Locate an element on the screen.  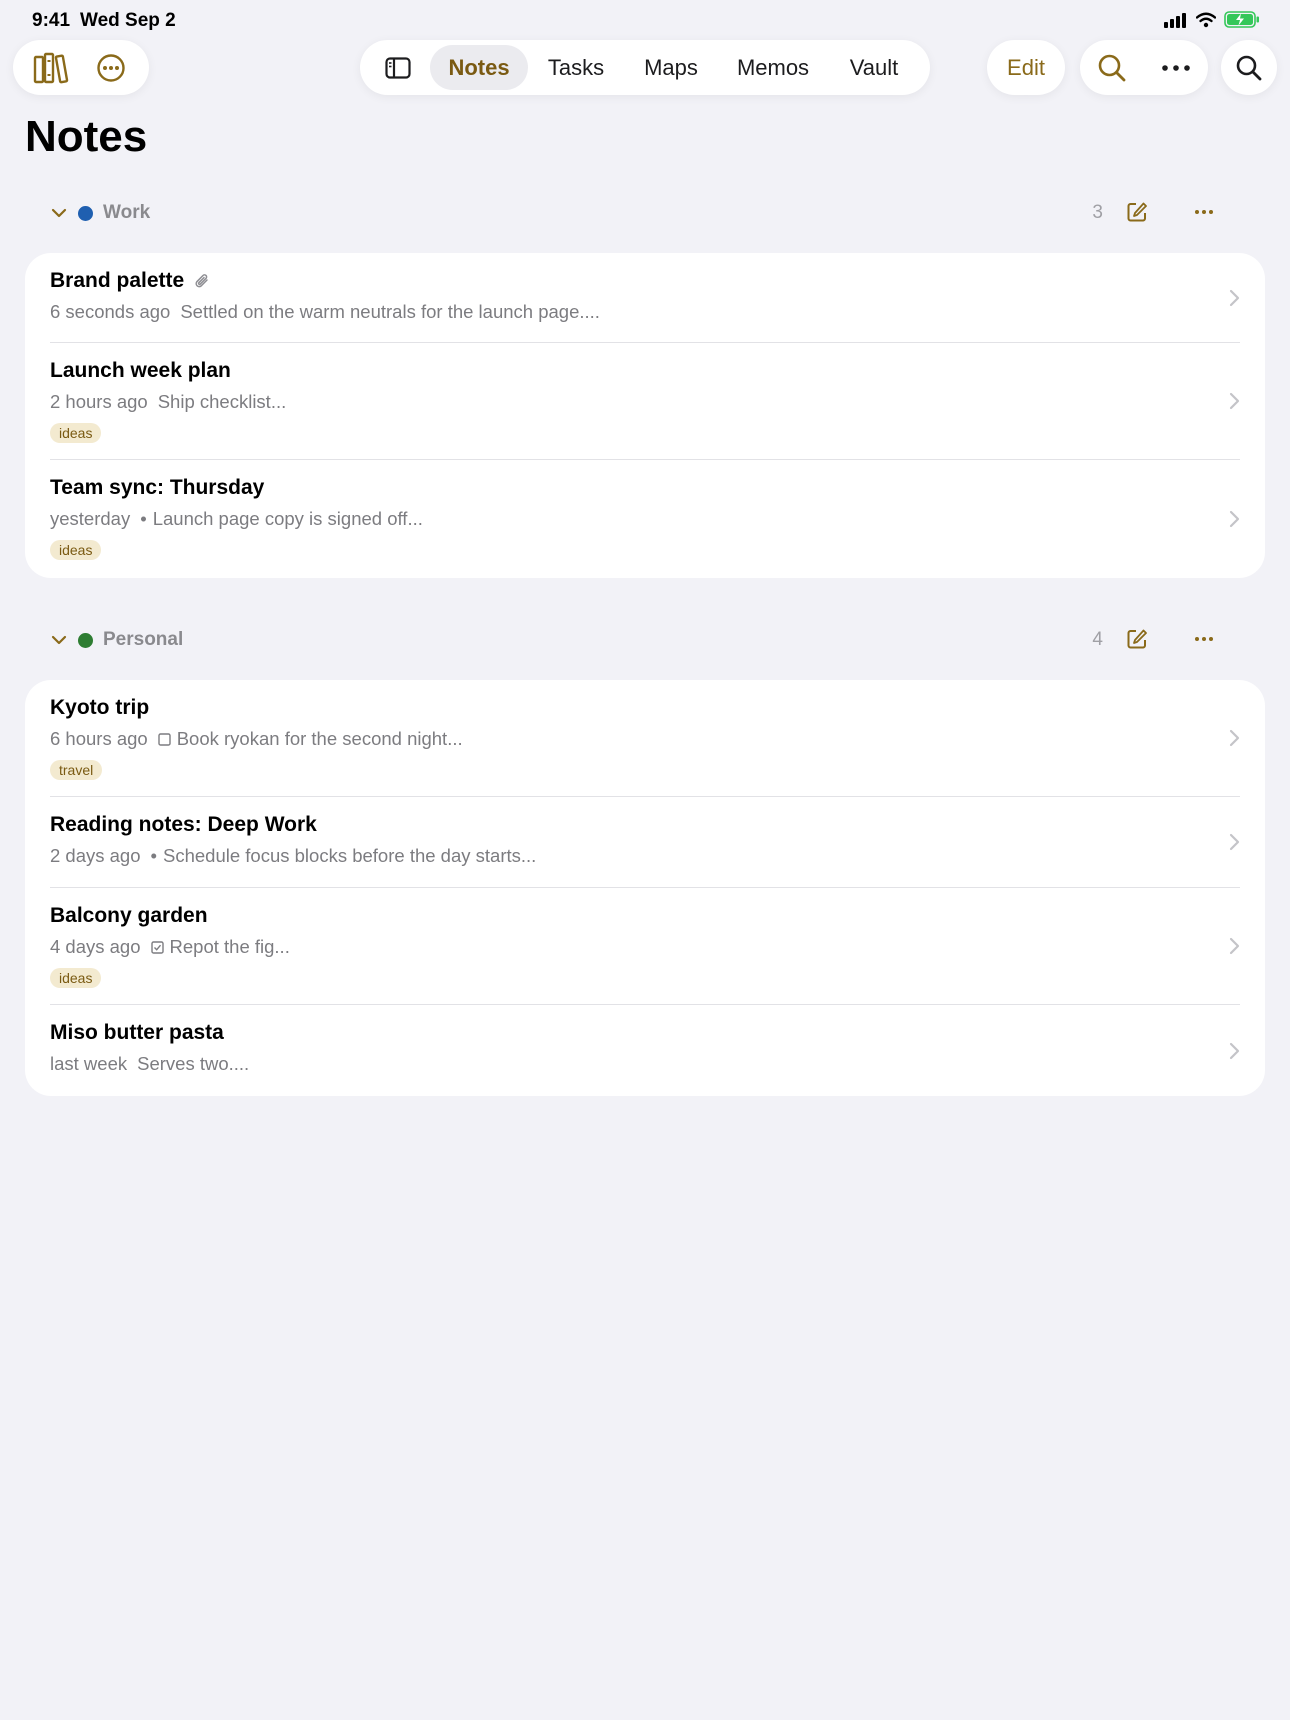
note-time: 2 days ago is located at coordinates (95, 855).